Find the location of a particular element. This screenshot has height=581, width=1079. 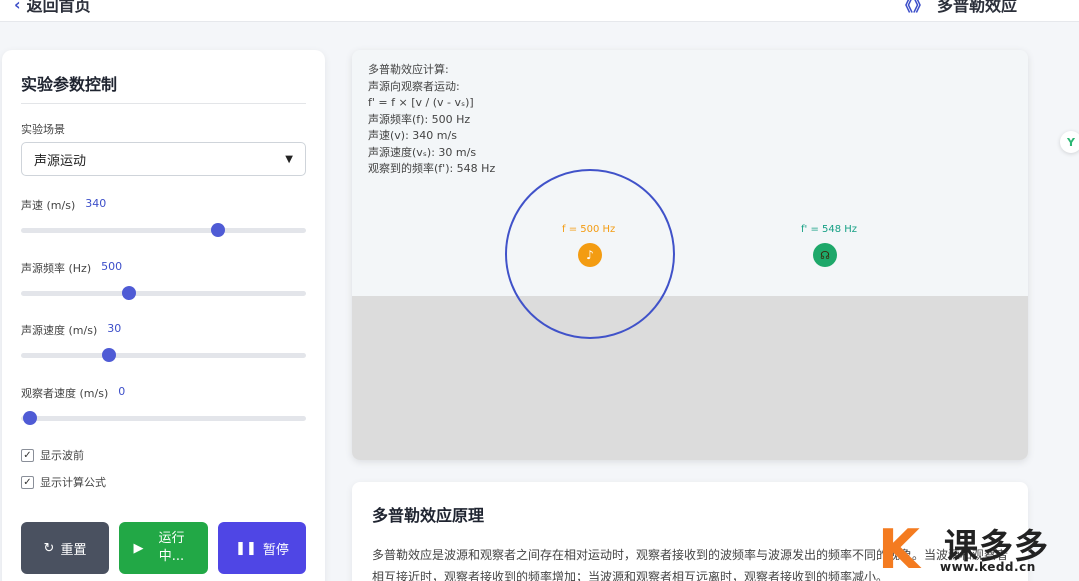

sound-speed-label: 声速 (m/s) is located at coordinates (48, 205).